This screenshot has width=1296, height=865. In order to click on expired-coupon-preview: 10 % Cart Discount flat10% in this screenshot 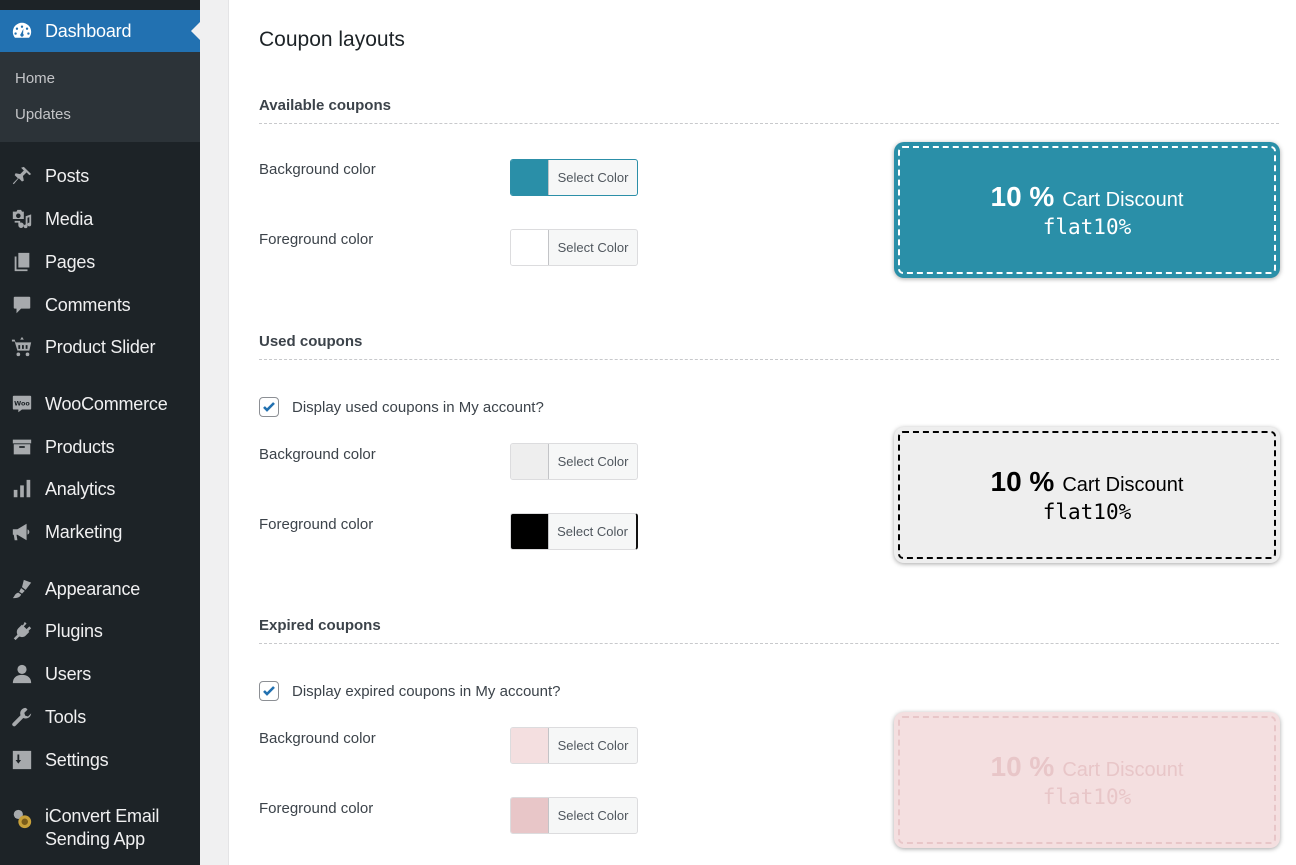, I will do `click(1087, 780)`.